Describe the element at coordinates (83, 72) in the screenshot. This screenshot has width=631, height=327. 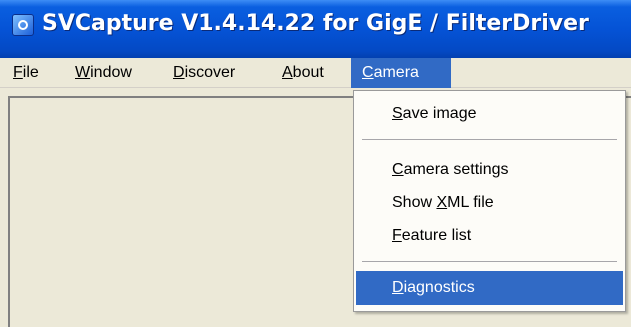
I see `menu-window-accel: W` at that location.